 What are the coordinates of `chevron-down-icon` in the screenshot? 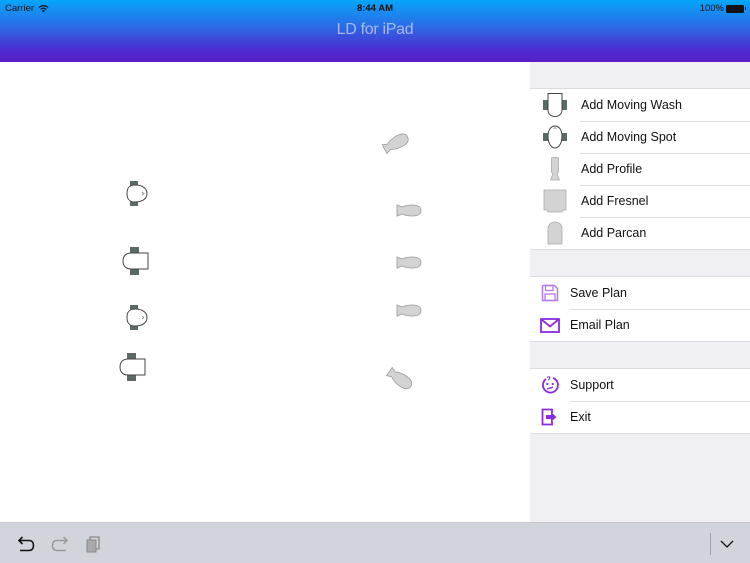 It's located at (727, 544).